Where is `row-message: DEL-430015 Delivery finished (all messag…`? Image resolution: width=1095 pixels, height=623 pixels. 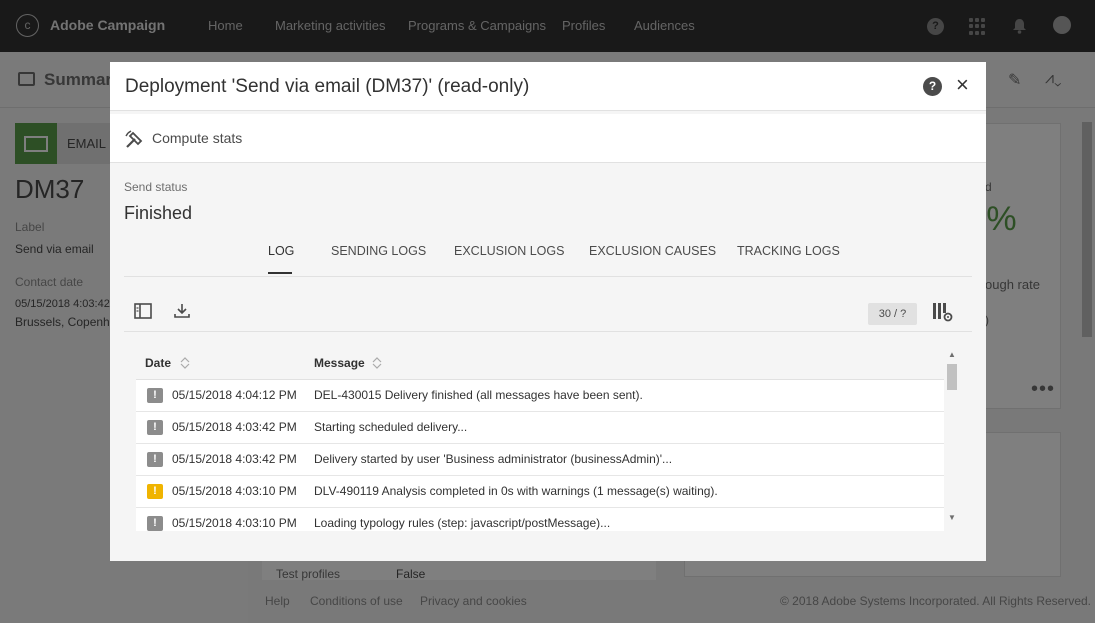
row-message: DEL-430015 Delivery finished (all messag… is located at coordinates (478, 395).